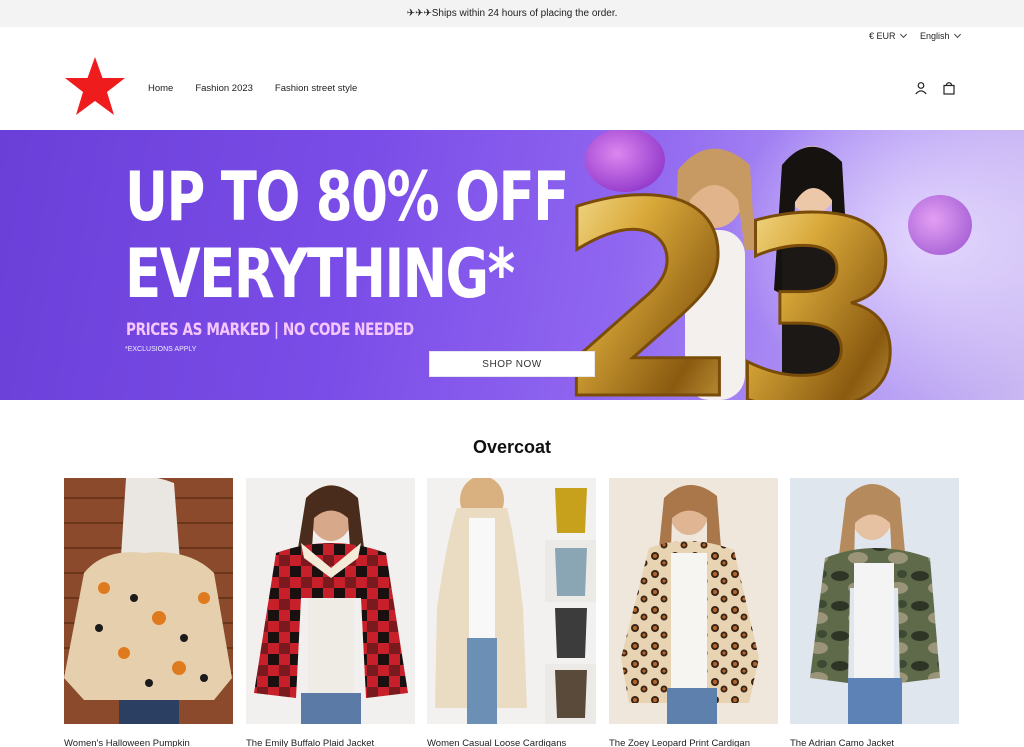 This screenshot has height=747, width=1024. I want to click on product-name: Women's Halloween Pumpkin, so click(148, 742).